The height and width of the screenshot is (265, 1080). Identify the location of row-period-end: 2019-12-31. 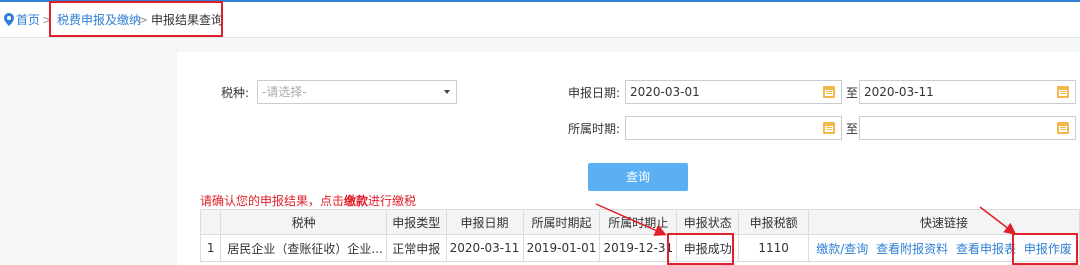
(638, 248).